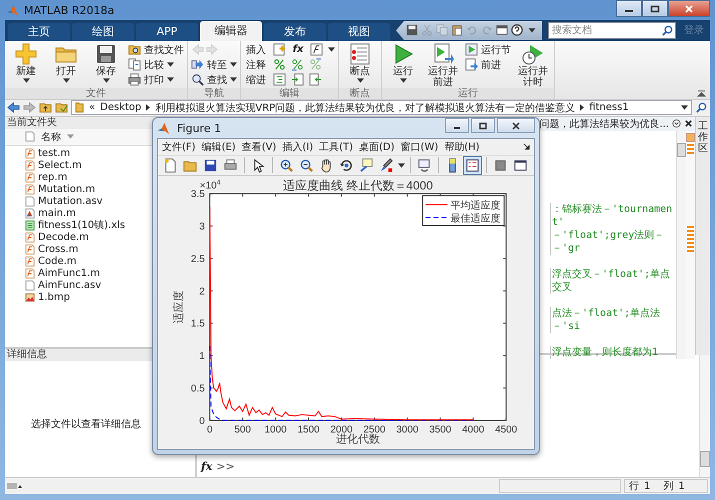 The width and height of the screenshot is (715, 500). Describe the element at coordinates (502, 30) in the screenshot. I see `window-switch-icon` at that location.